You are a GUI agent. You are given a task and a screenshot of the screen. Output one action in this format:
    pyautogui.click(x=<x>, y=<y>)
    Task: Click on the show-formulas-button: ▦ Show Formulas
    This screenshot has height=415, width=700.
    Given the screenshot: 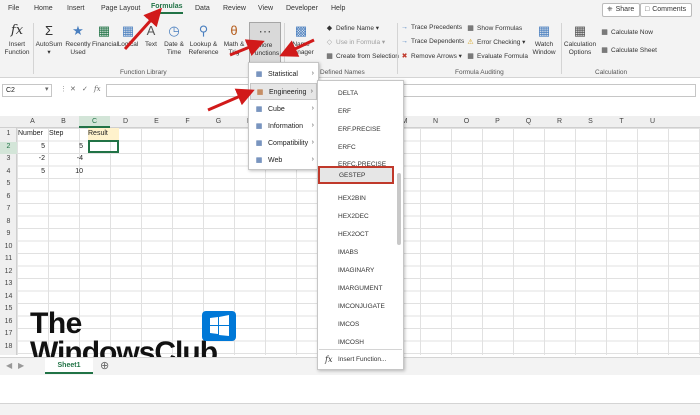 What is the action you would take?
    pyautogui.click(x=494, y=28)
    